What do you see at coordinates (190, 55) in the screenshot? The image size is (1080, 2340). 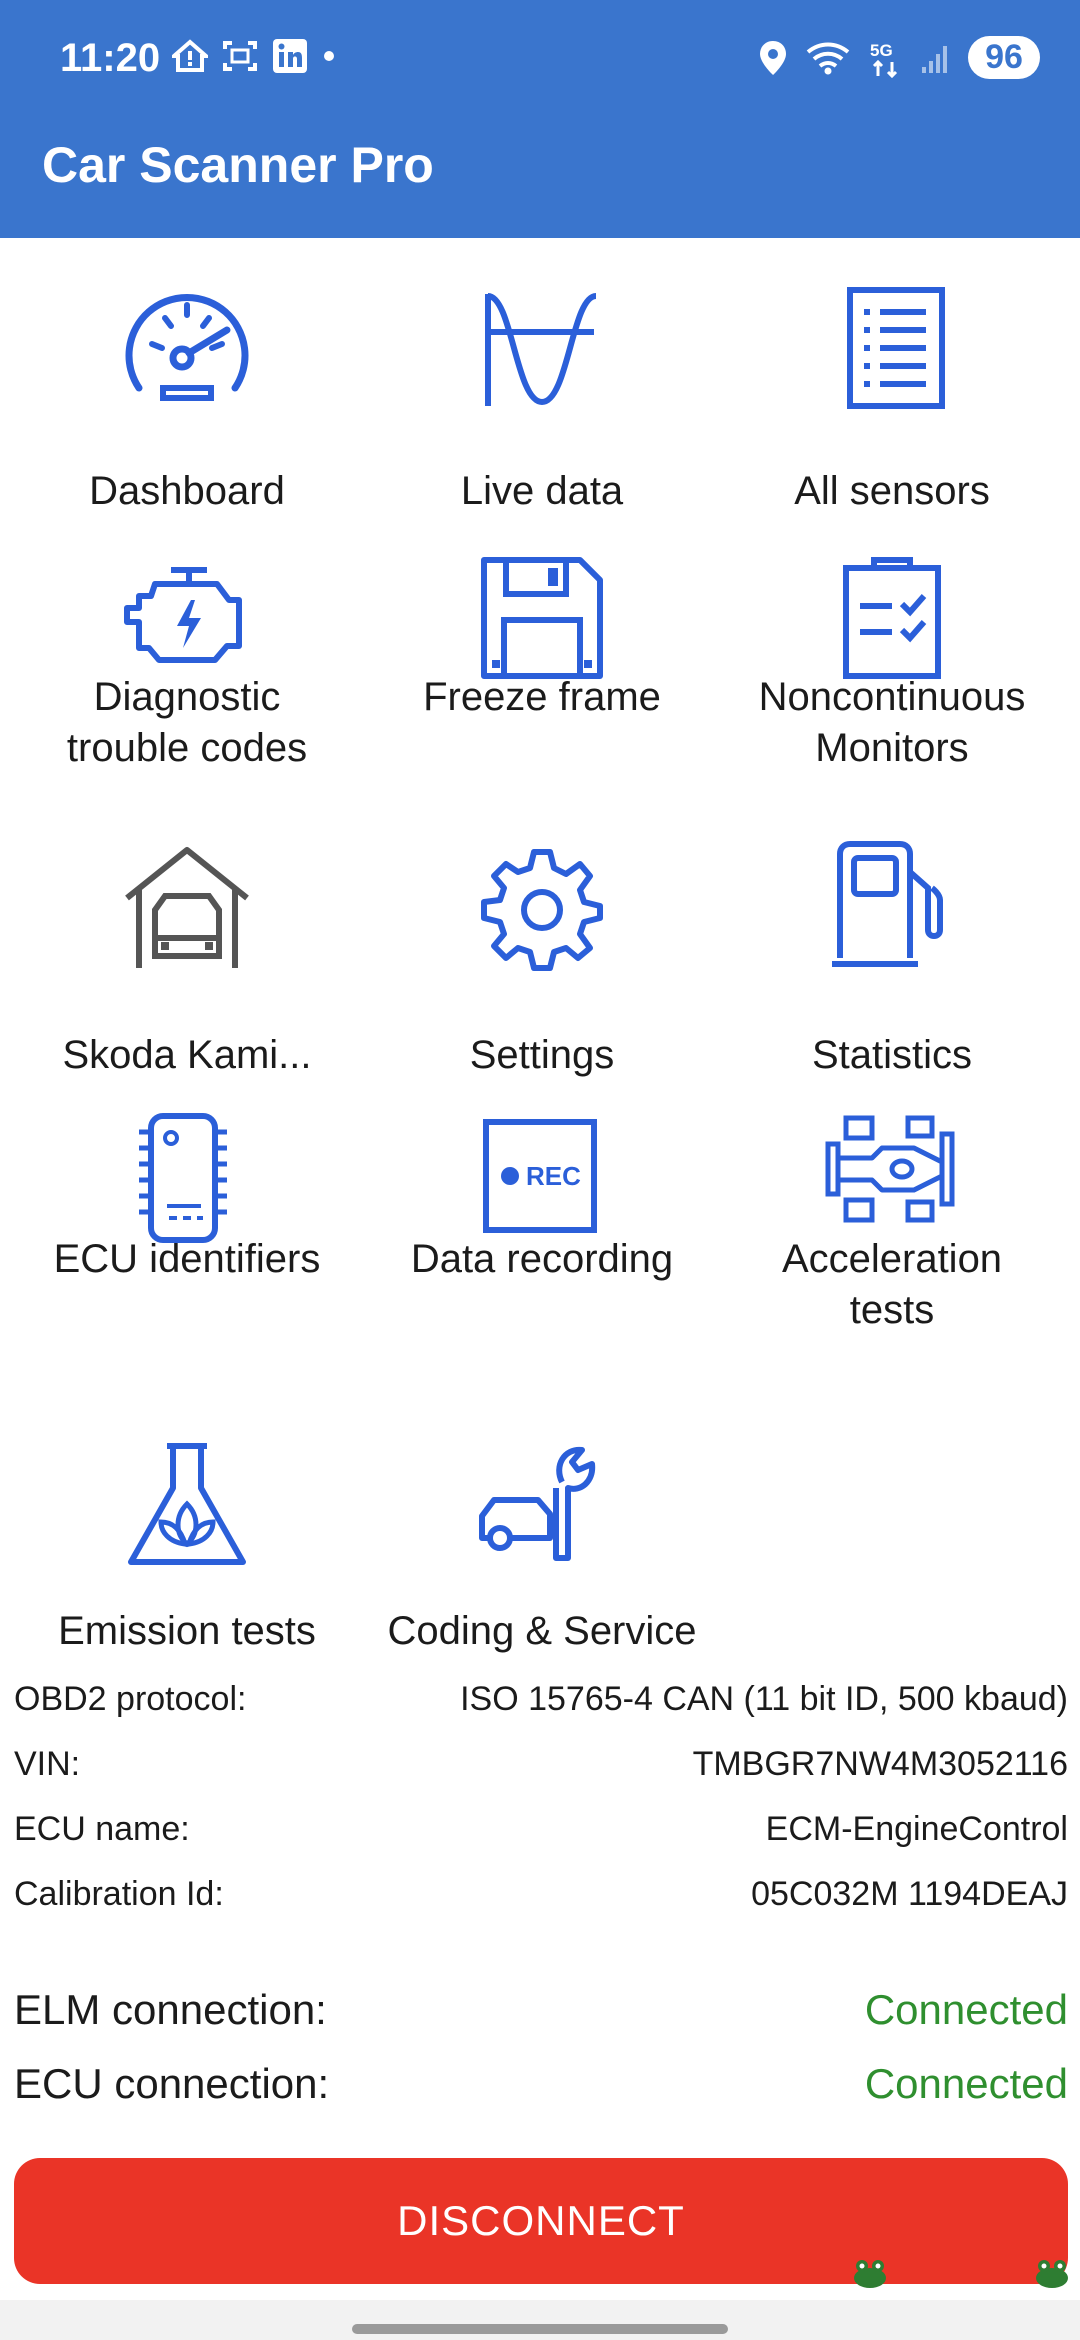 I see `home-alert-icon` at bounding box center [190, 55].